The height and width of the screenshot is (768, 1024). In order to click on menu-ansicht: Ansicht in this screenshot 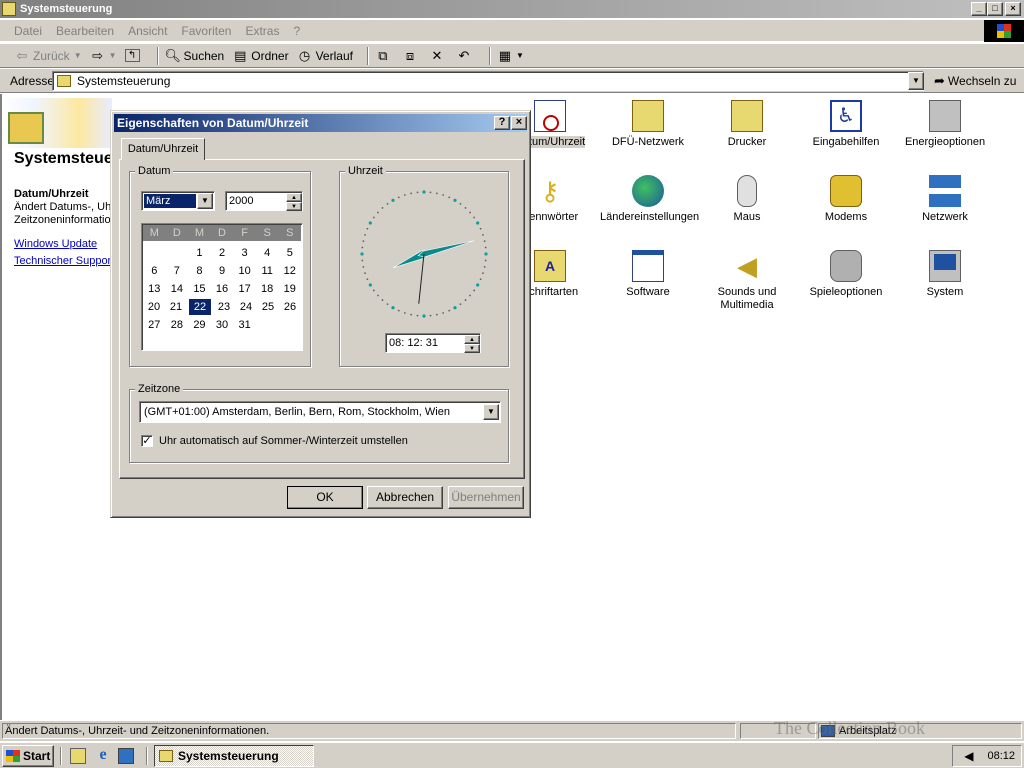, I will do `click(147, 31)`.